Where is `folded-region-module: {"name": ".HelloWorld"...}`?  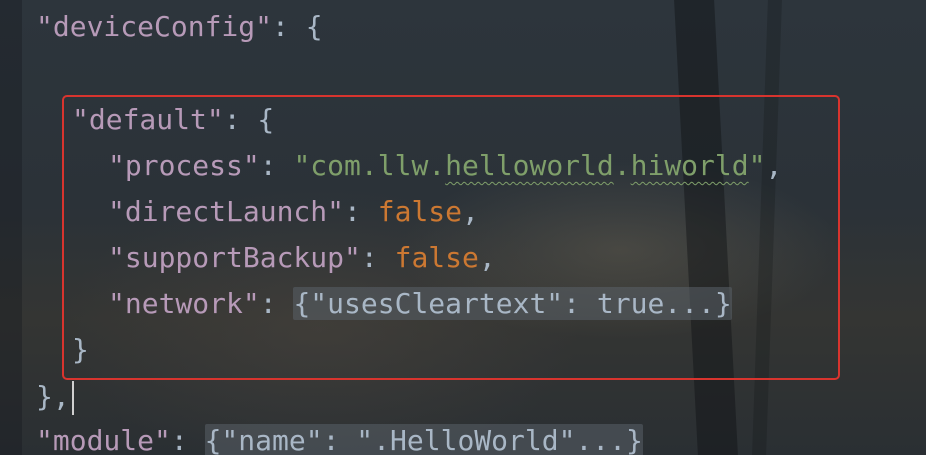 folded-region-module: {"name": ".HelloWorld"...} is located at coordinates (423, 439).